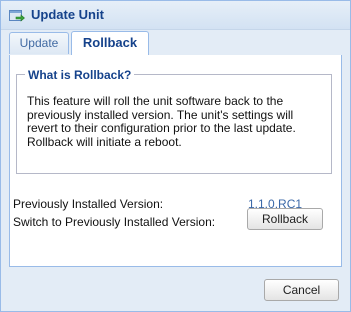 The image size is (351, 312). I want to click on update-arrow-icon, so click(17, 15).